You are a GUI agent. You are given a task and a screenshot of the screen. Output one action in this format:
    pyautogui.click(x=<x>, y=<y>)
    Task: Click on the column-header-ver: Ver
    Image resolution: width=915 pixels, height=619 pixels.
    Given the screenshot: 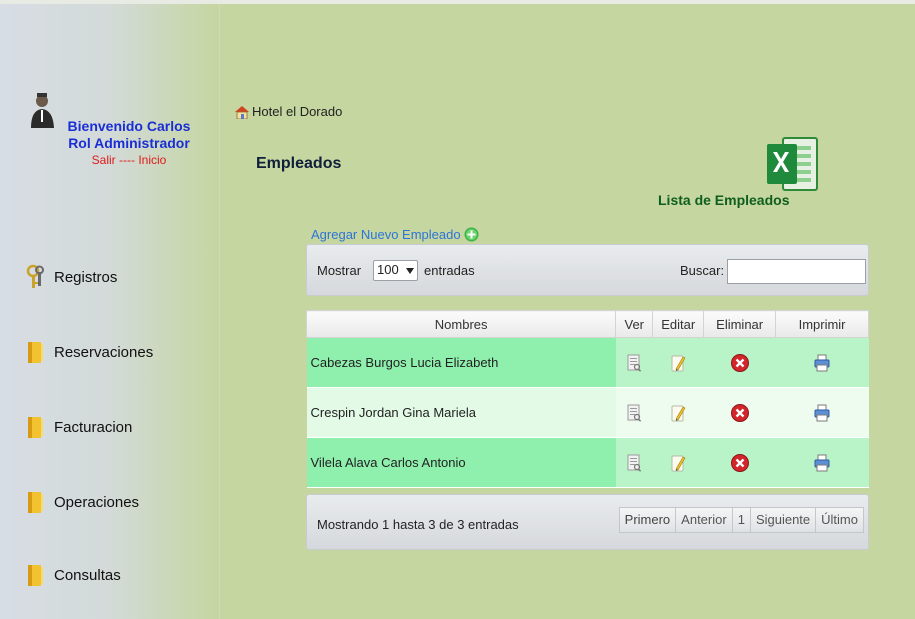 What is the action you would take?
    pyautogui.click(x=634, y=324)
    